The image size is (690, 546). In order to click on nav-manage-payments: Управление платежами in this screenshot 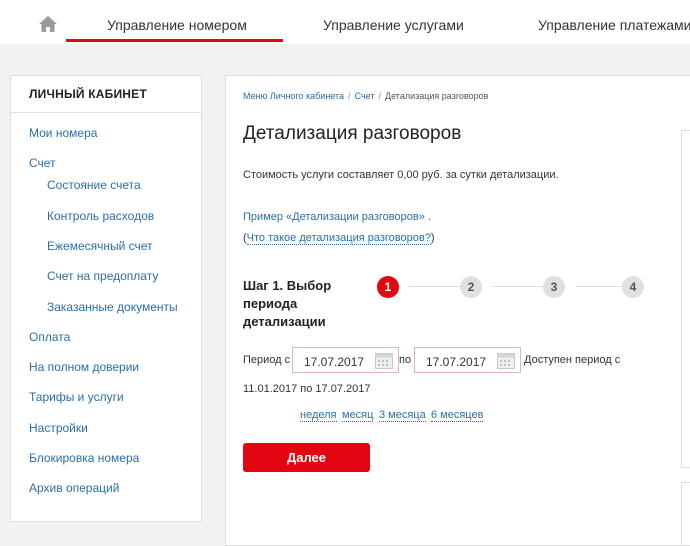, I will do `click(614, 25)`.